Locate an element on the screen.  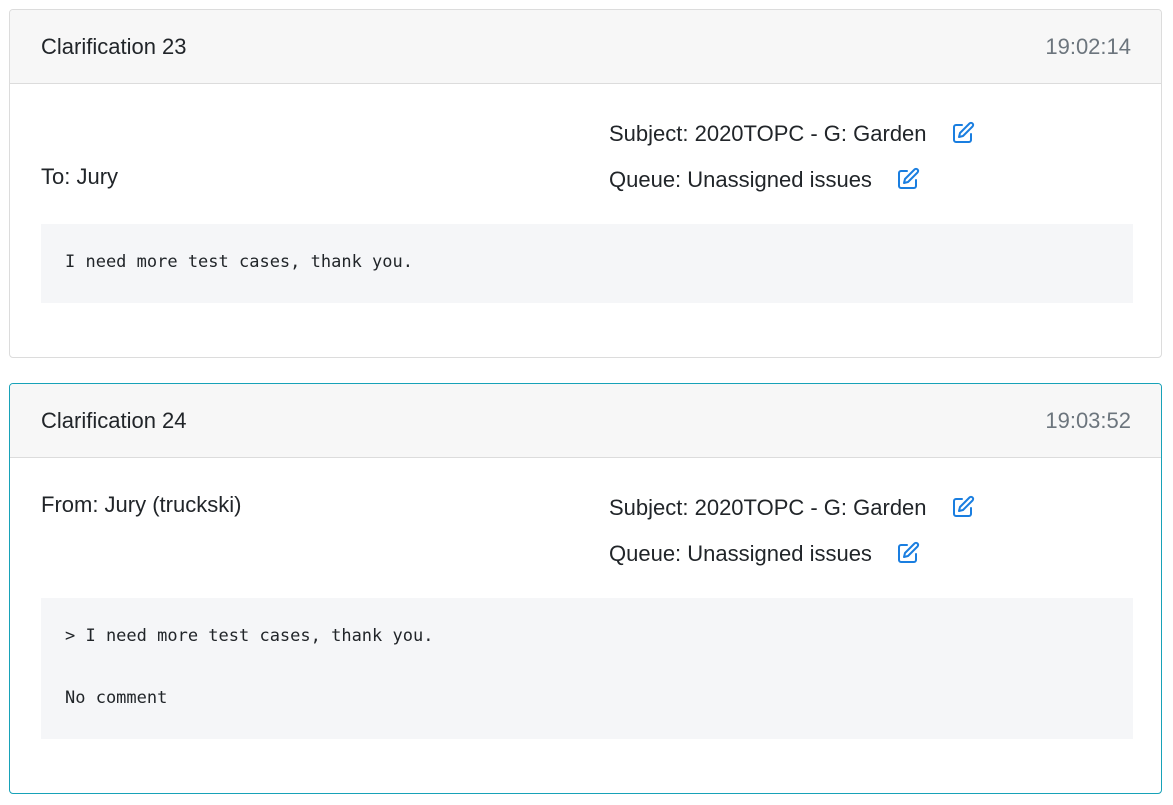
quoted-line: > I need more test cases, thank you. is located at coordinates (249, 636).